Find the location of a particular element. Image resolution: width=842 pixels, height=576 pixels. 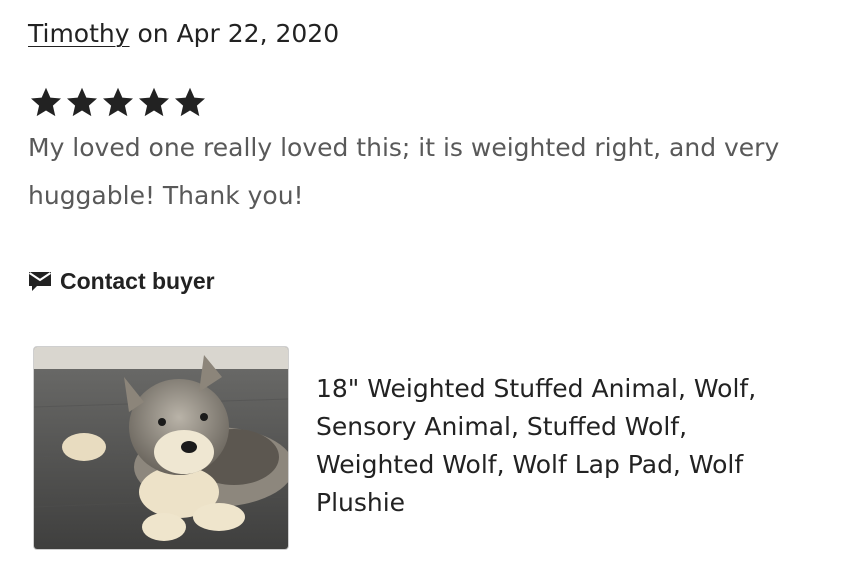

contact-buyer-button: Contact buyer is located at coordinates (121, 281).